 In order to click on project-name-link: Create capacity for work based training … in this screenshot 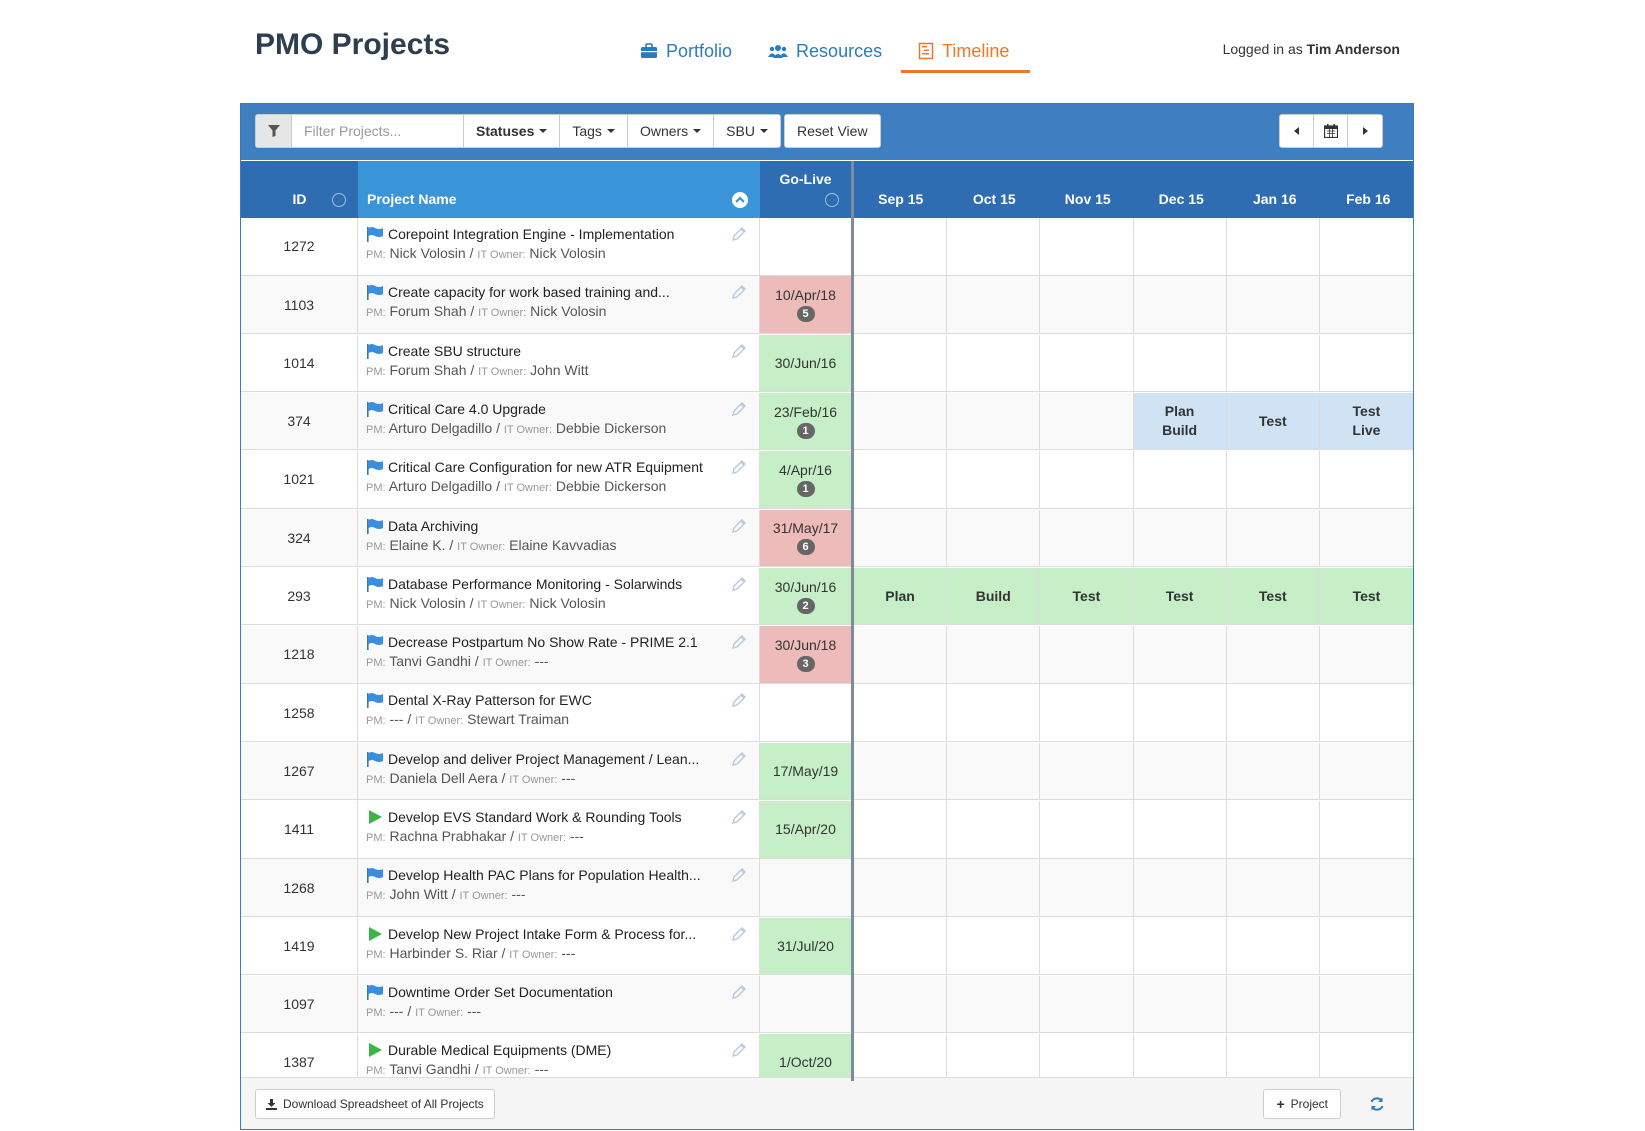, I will do `click(529, 292)`.